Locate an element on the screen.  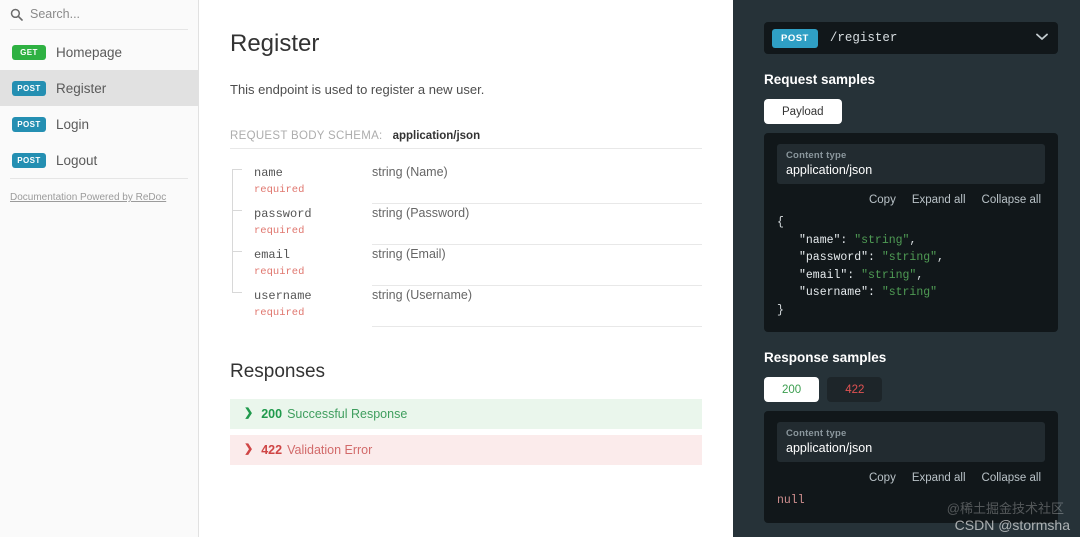
schema-field-row: password required string (Password) is located at coordinates (466, 224).